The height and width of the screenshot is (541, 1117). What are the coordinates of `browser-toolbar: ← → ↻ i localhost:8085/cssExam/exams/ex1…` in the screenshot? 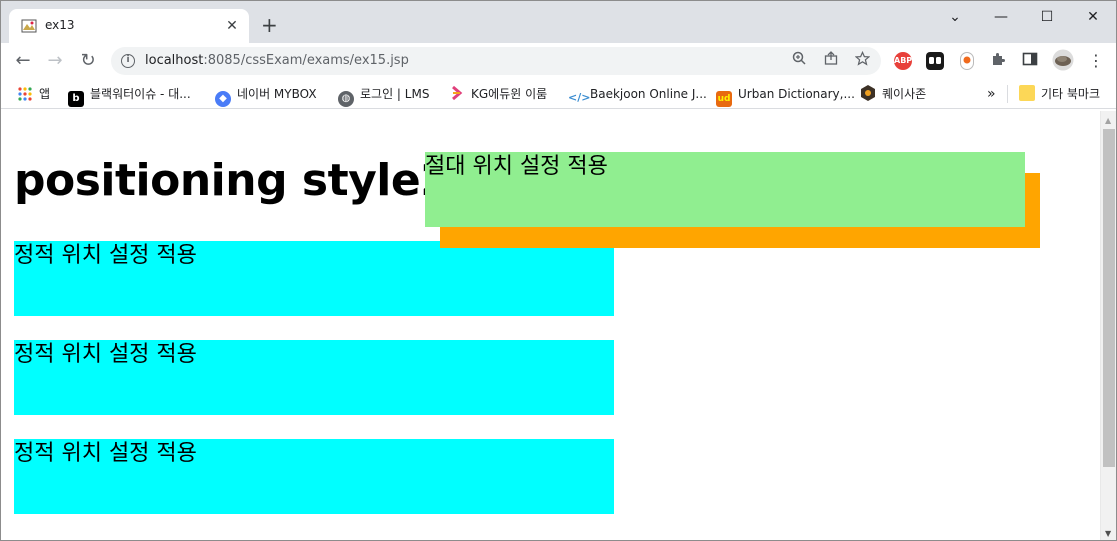 It's located at (558, 61).